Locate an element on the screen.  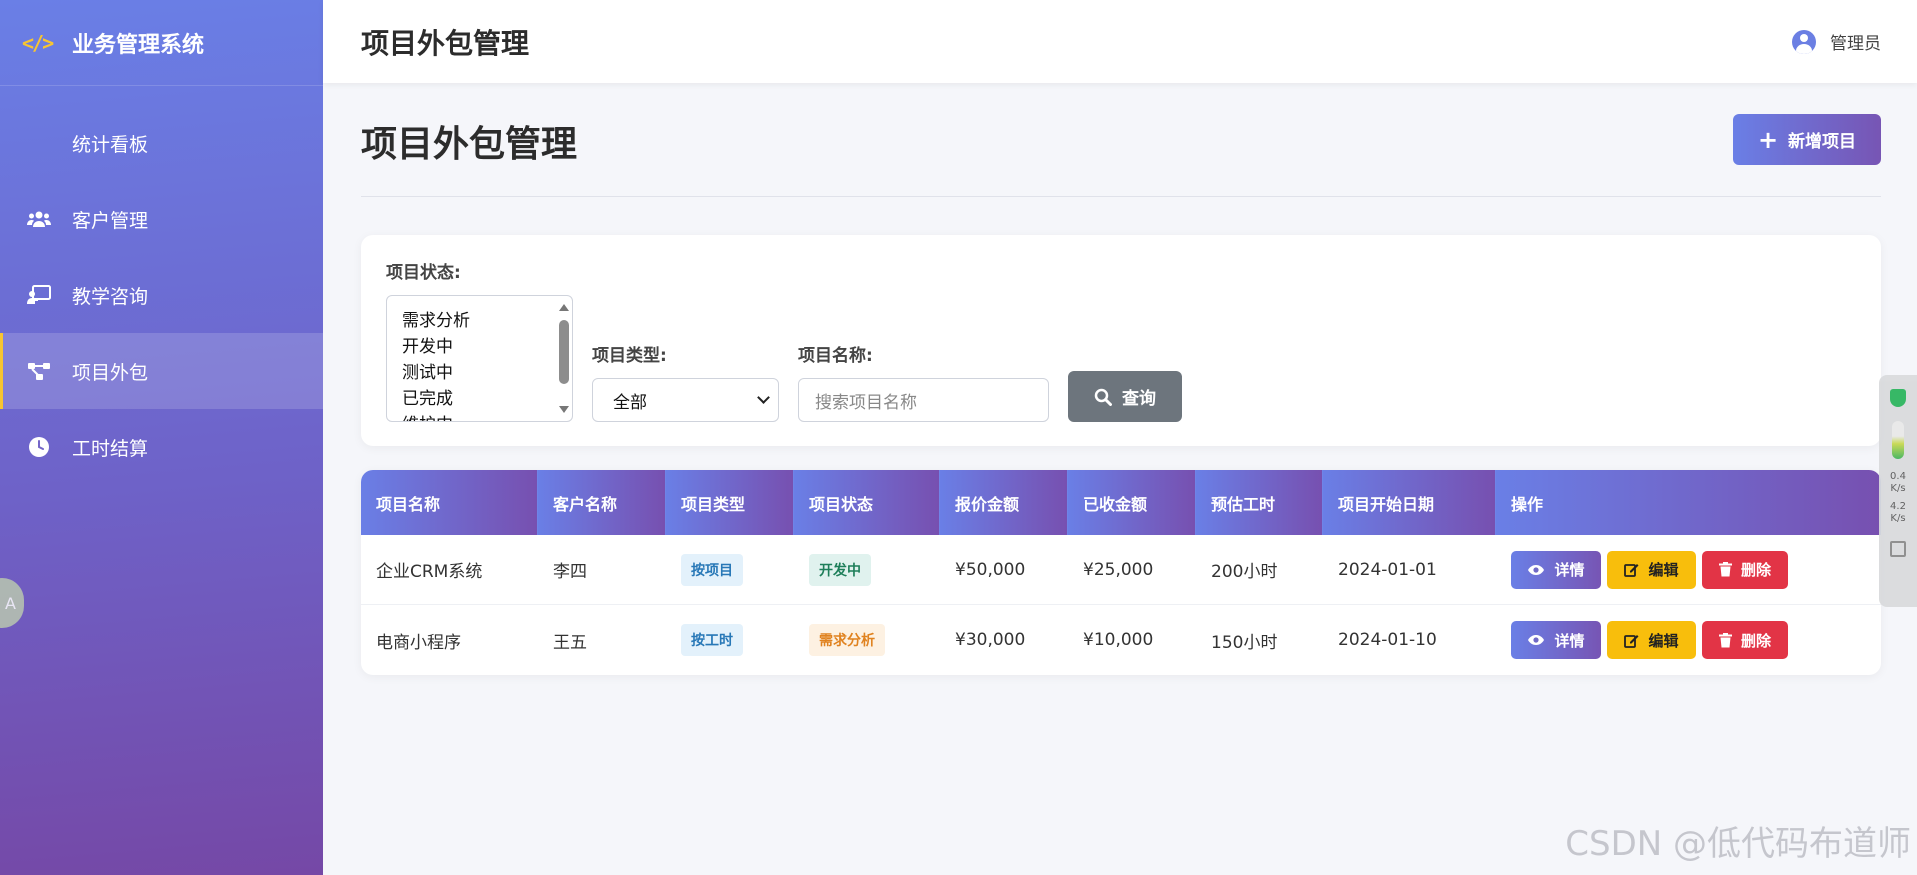
network-speed-widget: 0.4 K/s 4.2 K/s is located at coordinates (1898, 491).